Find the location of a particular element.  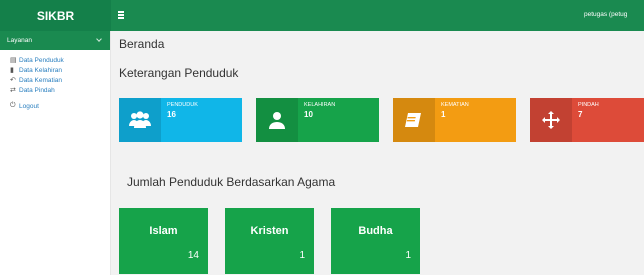

chevron-down-icon is located at coordinates (99, 39).